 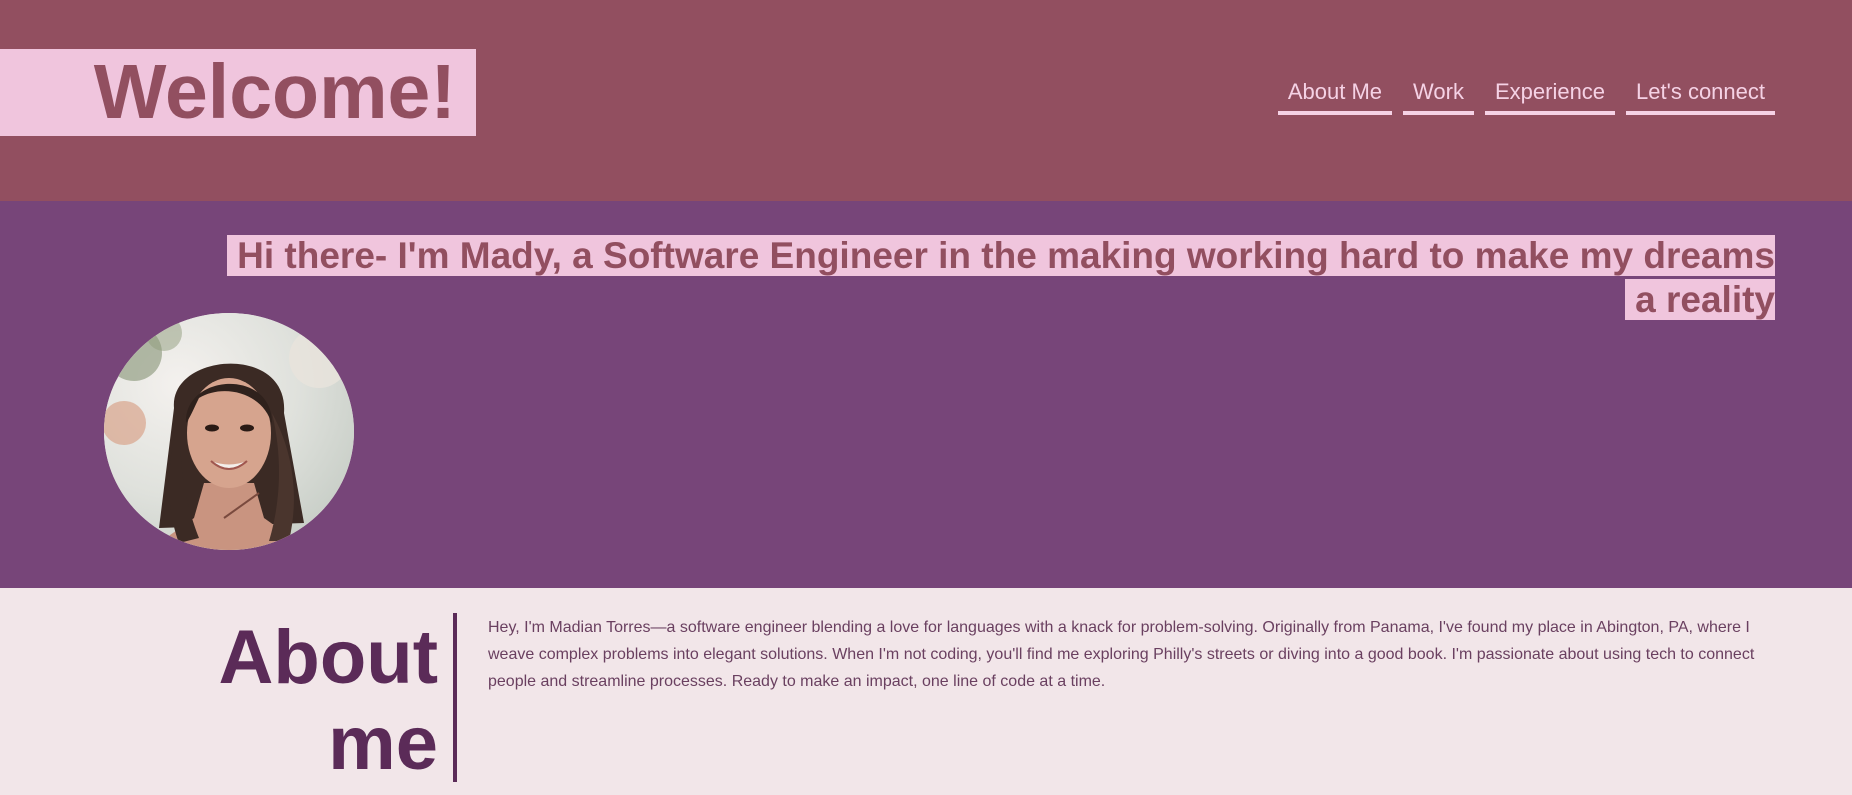 I want to click on about-divider, so click(x=455, y=697).